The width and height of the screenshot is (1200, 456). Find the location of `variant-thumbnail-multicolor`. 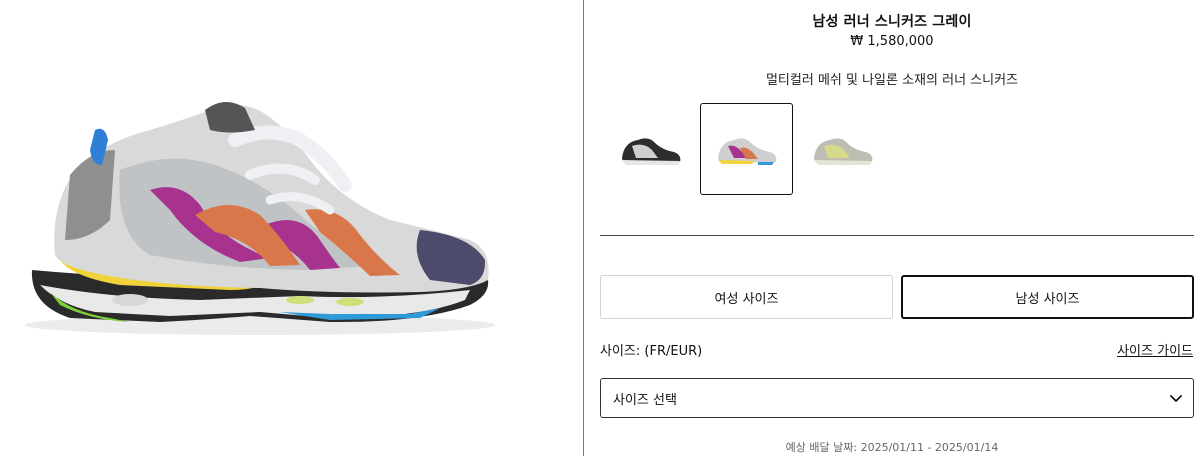

variant-thumbnail-multicolor is located at coordinates (746, 149).